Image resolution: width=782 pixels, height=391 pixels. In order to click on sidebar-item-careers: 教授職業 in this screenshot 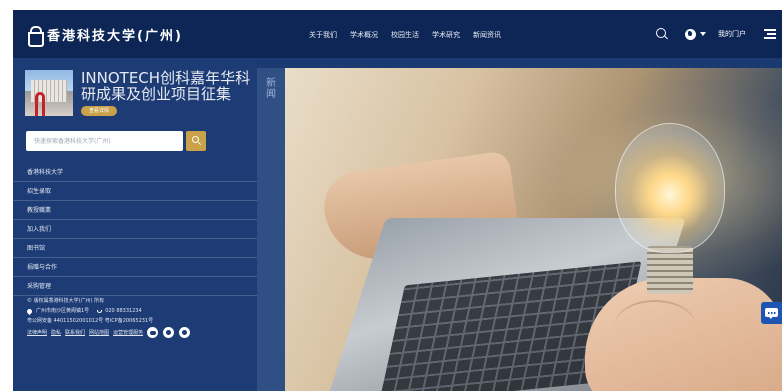, I will do `click(135, 210)`.